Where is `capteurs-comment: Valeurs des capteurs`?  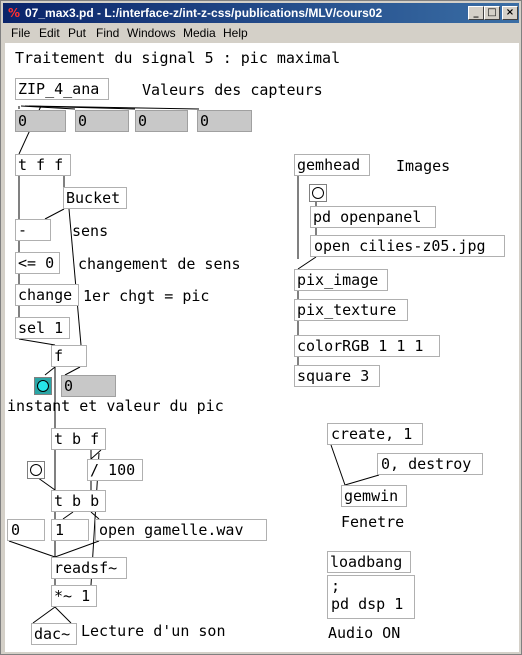 capteurs-comment: Valeurs des capteurs is located at coordinates (232, 90).